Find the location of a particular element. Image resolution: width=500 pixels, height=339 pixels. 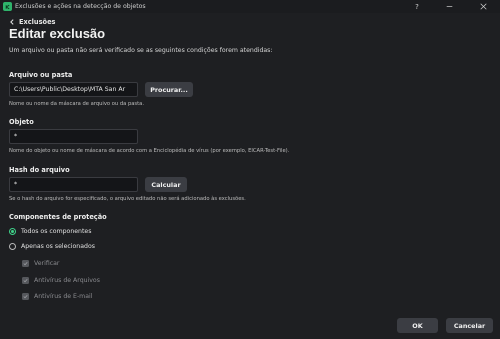

hash-label: Hash do arquivo is located at coordinates (39, 170).